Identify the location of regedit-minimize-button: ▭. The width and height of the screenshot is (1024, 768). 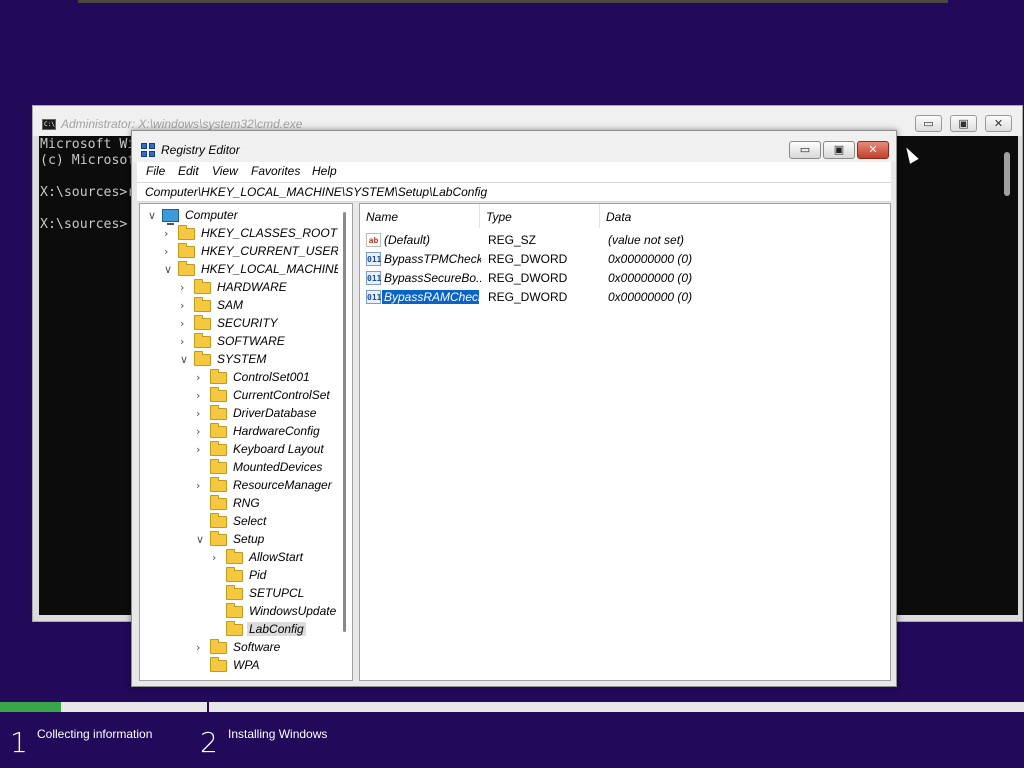
(805, 150).